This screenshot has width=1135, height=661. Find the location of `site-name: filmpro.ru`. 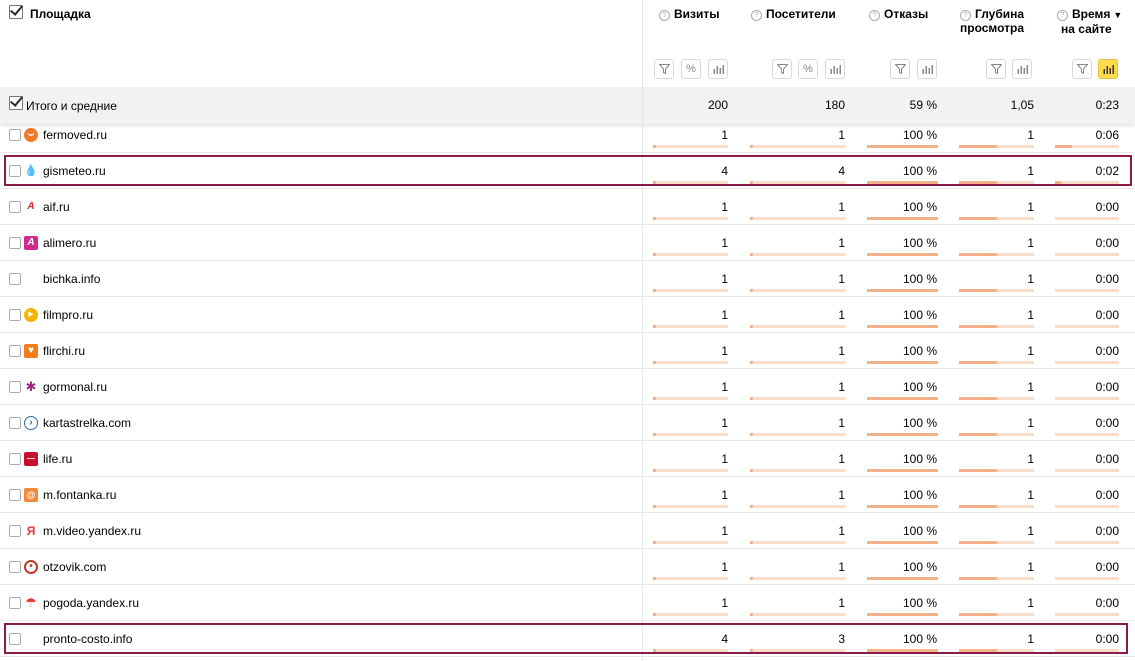

site-name: filmpro.ru is located at coordinates (68, 315).